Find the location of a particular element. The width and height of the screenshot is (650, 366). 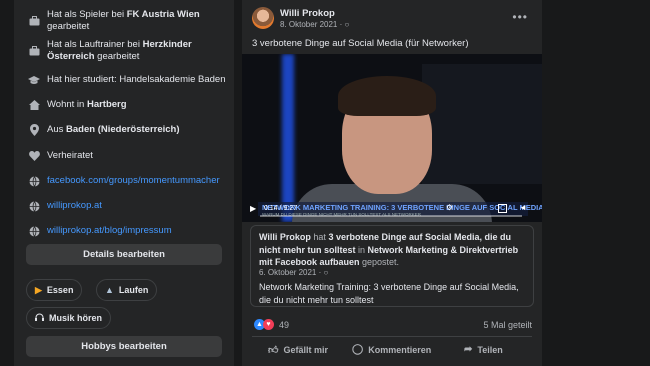

about-item-website-2: williprokop.at is located at coordinates (127, 206).